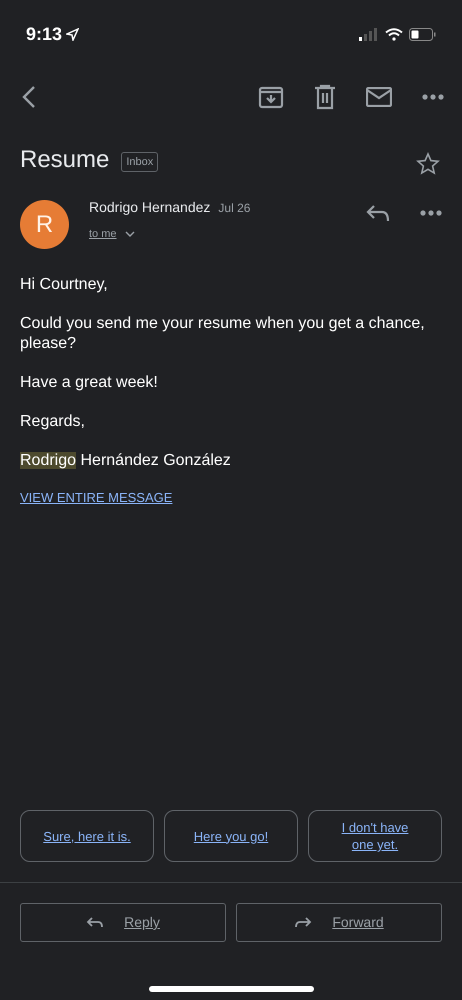 Image resolution: width=462 pixels, height=1000 pixels. What do you see at coordinates (139, 162) in the screenshot?
I see `inbox-label: Inbox` at bounding box center [139, 162].